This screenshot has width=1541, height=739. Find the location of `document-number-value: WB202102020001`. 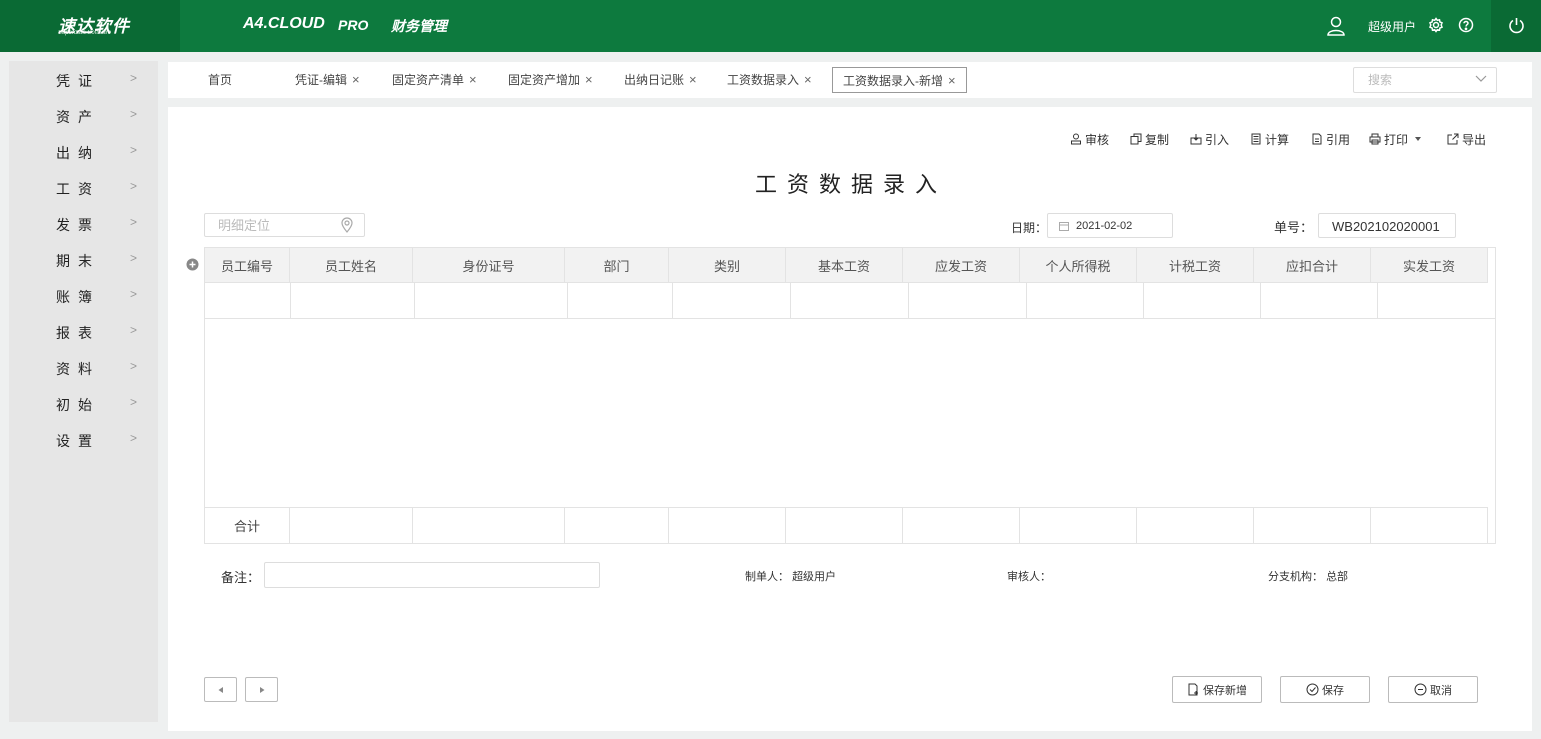

document-number-value: WB202102020001 is located at coordinates (1386, 226).